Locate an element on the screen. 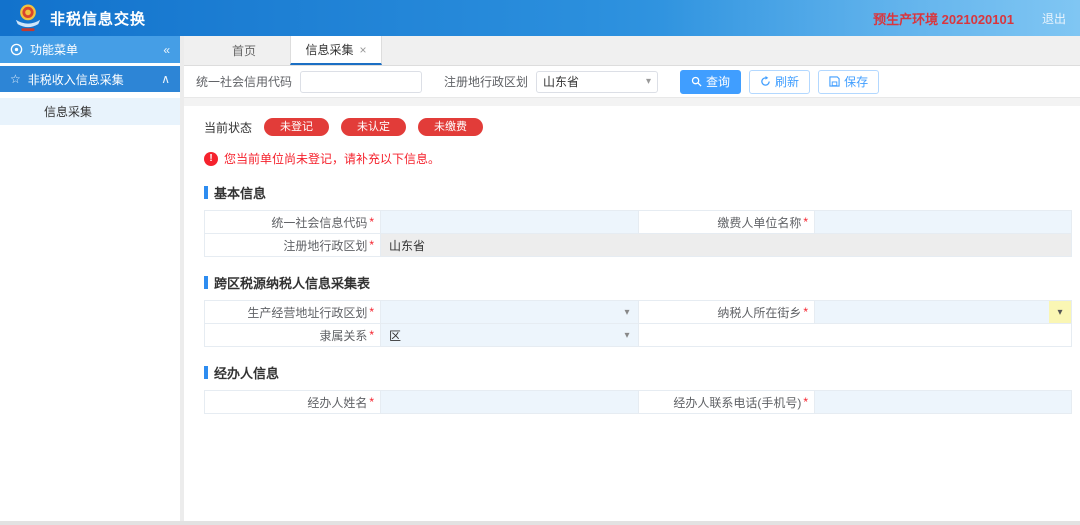  agent-name-field is located at coordinates (510, 402).